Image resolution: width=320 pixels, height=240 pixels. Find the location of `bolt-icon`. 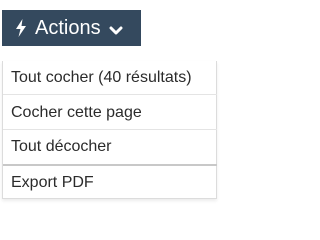

bolt-icon is located at coordinates (21, 28).